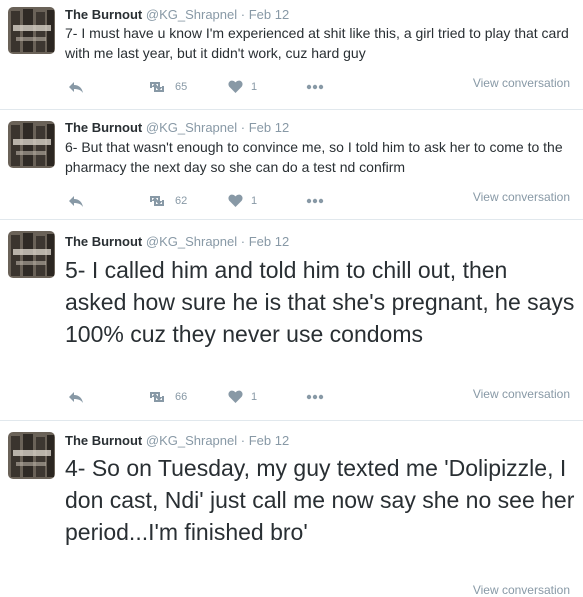 This screenshot has width=583, height=597. What do you see at coordinates (205, 203) in the screenshot?
I see `tweet-actions: 62 1` at bounding box center [205, 203].